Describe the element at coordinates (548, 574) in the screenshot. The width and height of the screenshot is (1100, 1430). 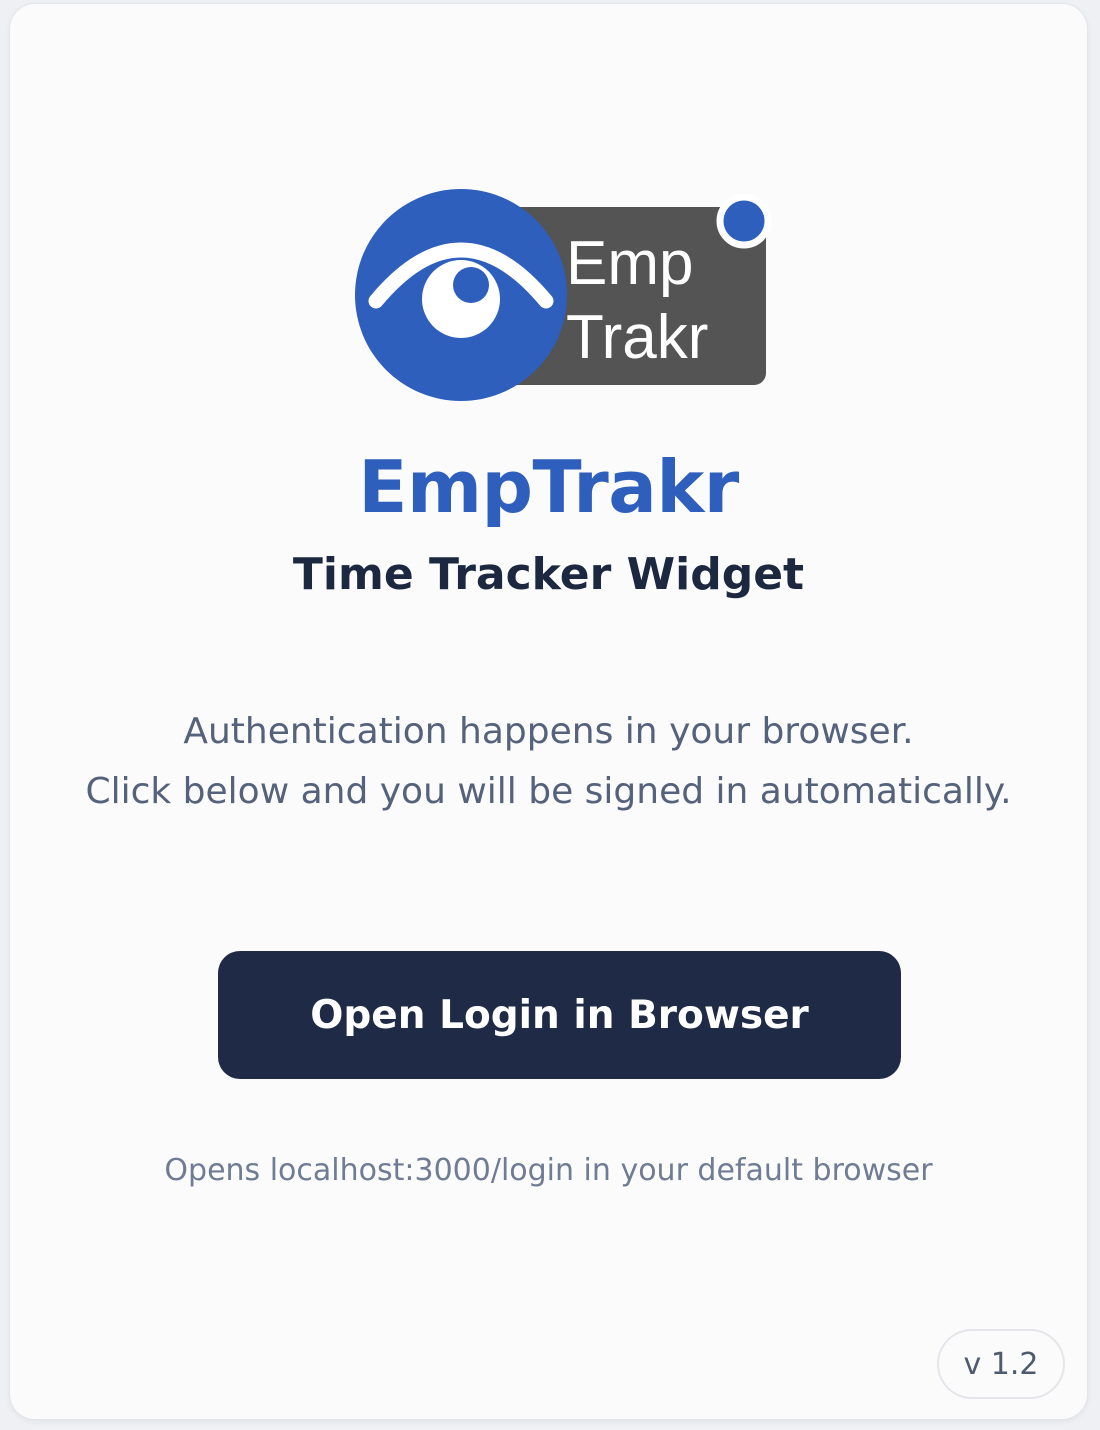
I see `app-subtitle: Time Tracker Widget` at that location.